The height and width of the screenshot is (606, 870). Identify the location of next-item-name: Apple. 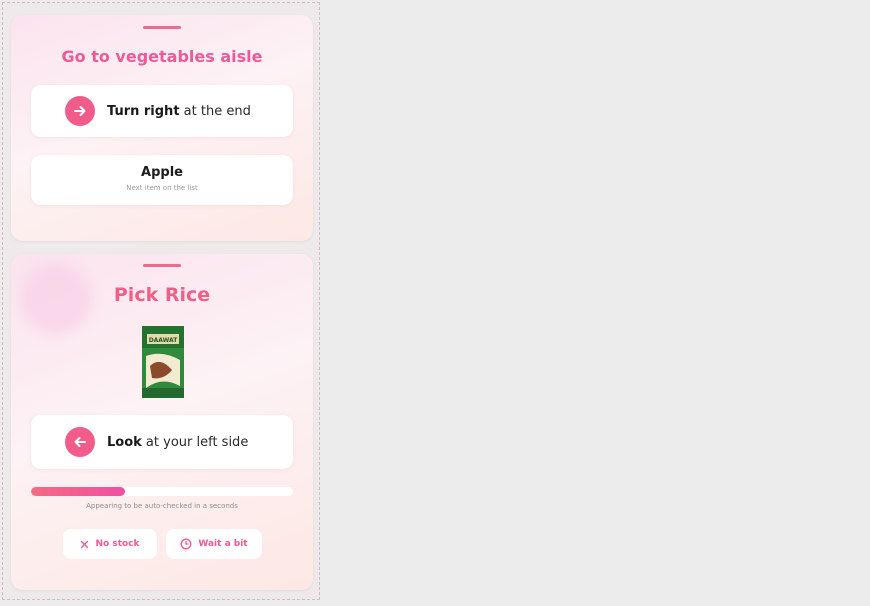
(162, 172).